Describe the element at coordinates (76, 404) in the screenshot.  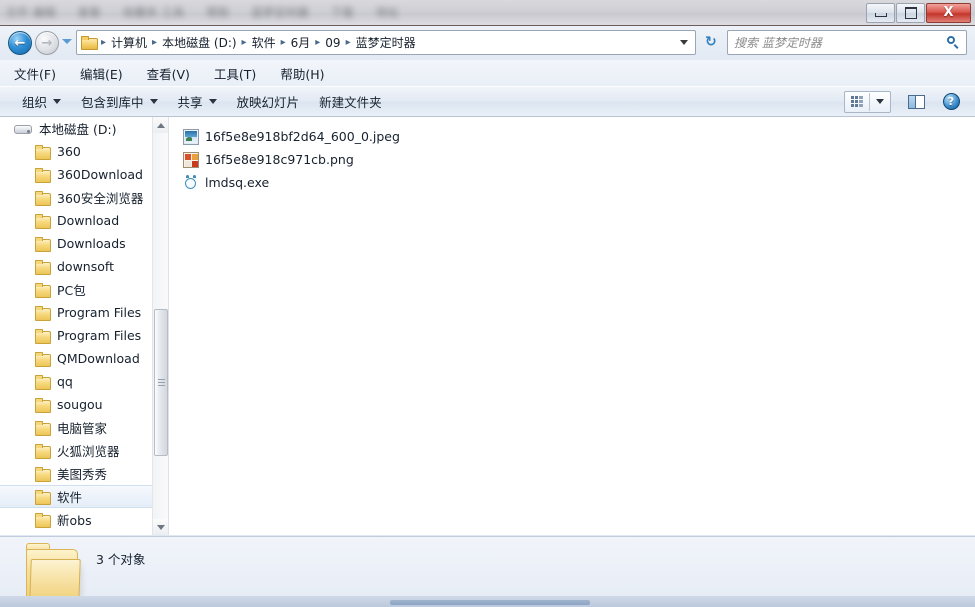
I see `tree-item-sougou: sougou` at that location.